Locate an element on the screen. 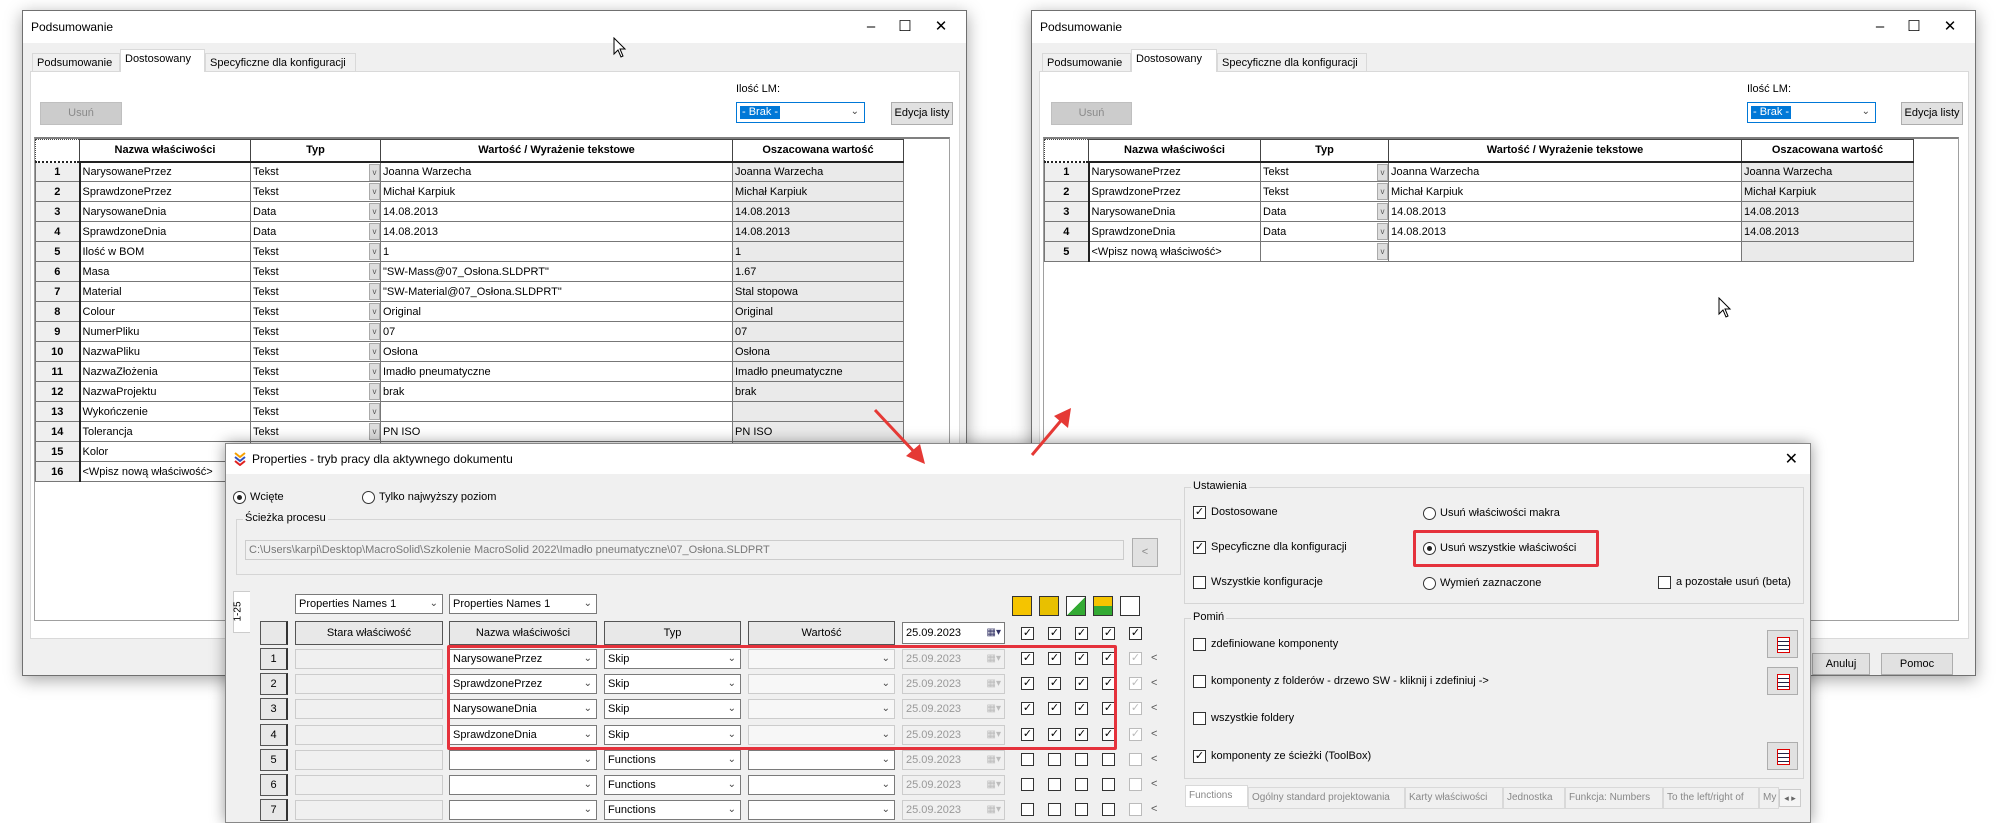 The width and height of the screenshot is (2000, 823). property-name-cell: NarysowanePrzez is located at coordinates (1174, 171).